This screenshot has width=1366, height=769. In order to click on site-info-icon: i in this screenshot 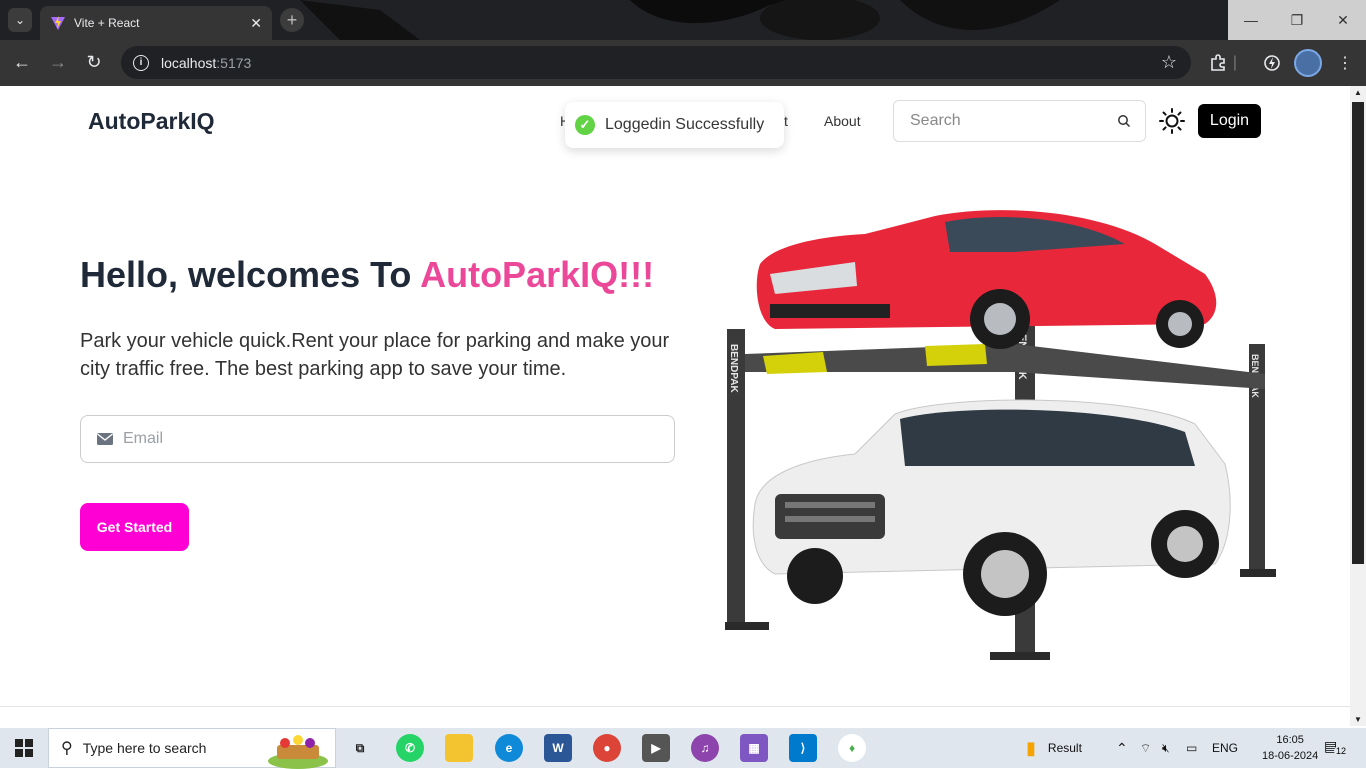, I will do `click(141, 62)`.